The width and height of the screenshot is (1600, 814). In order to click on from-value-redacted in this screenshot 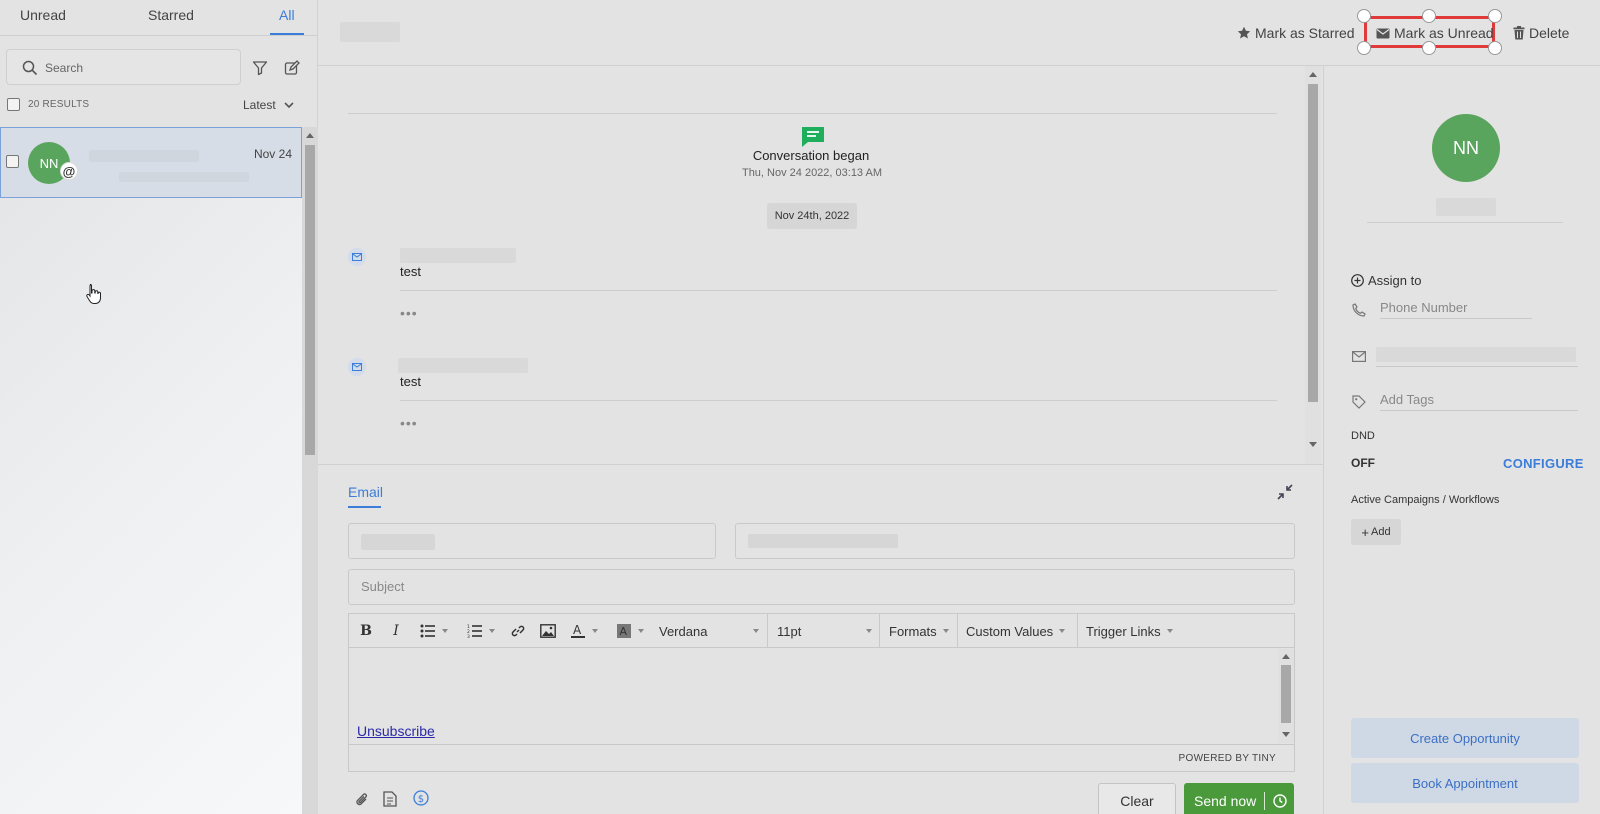, I will do `click(398, 542)`.